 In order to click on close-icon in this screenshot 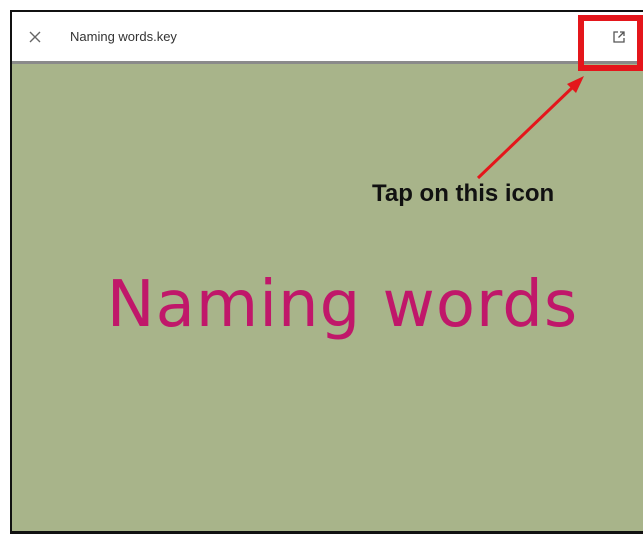, I will do `click(35, 37)`.